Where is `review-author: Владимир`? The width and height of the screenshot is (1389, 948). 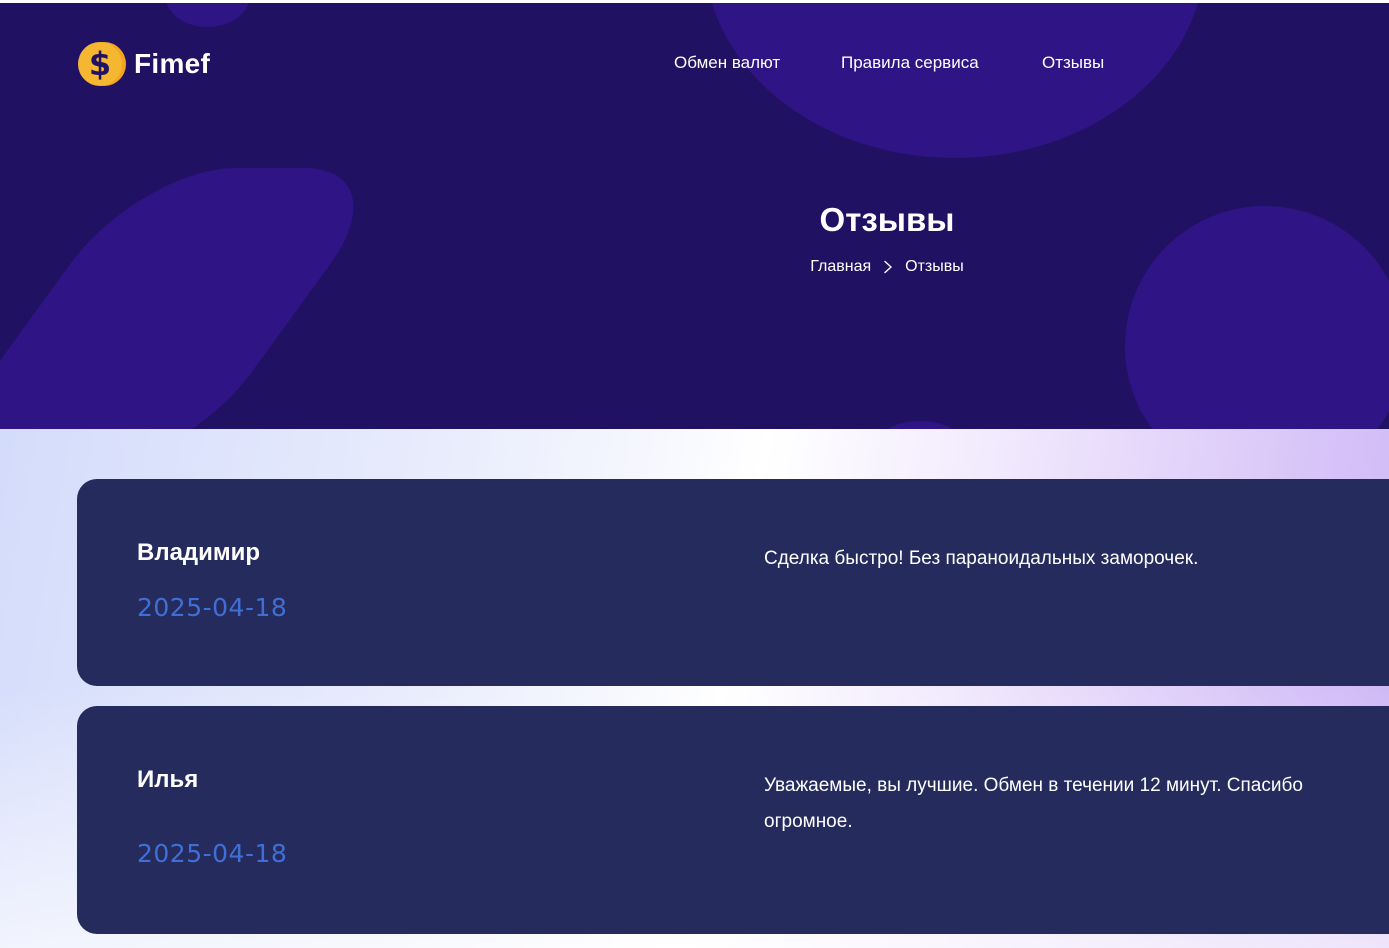
review-author: Владимир is located at coordinates (199, 552).